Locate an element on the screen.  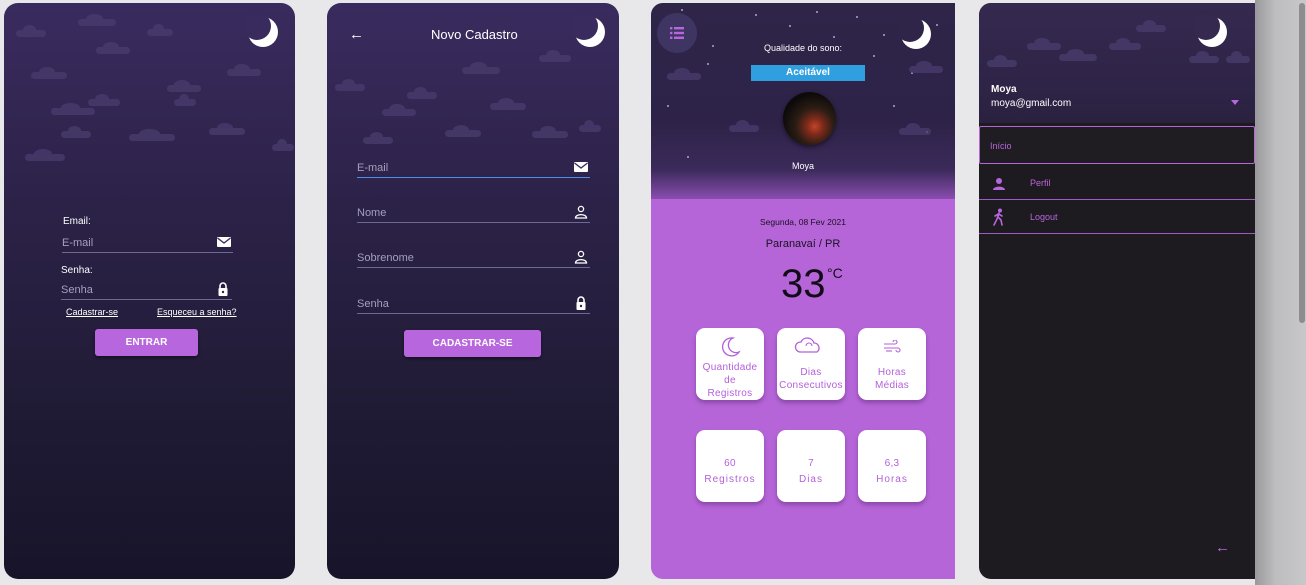
nav-item-perfil: Perfil is located at coordinates (1117, 183).